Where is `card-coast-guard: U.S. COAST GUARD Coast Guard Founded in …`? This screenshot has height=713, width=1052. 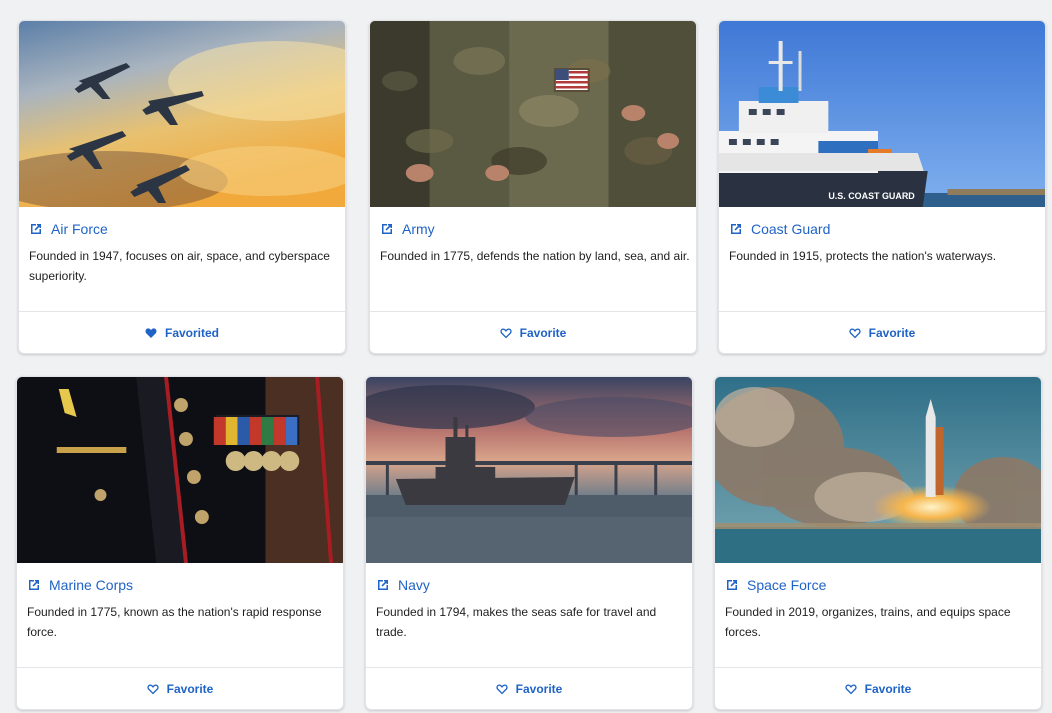
card-coast-guard: U.S. COAST GUARD Coast Guard Founded in … is located at coordinates (882, 187).